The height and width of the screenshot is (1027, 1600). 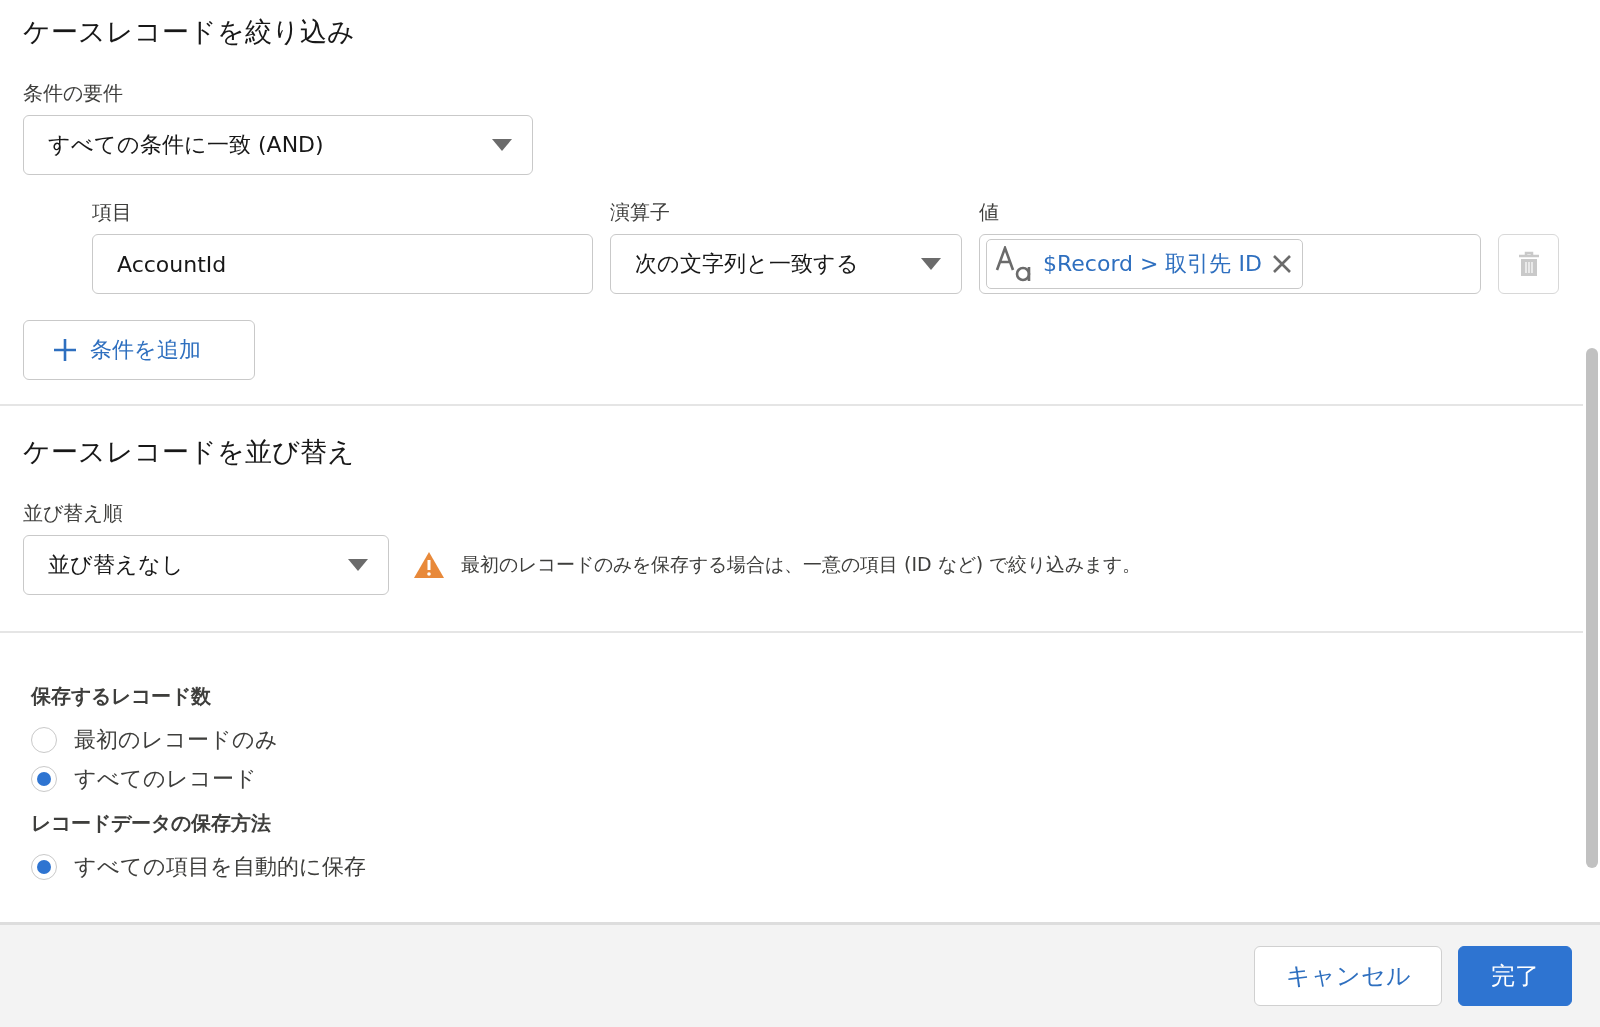 I want to click on field-label: 条件の要件, so click(x=73, y=93).